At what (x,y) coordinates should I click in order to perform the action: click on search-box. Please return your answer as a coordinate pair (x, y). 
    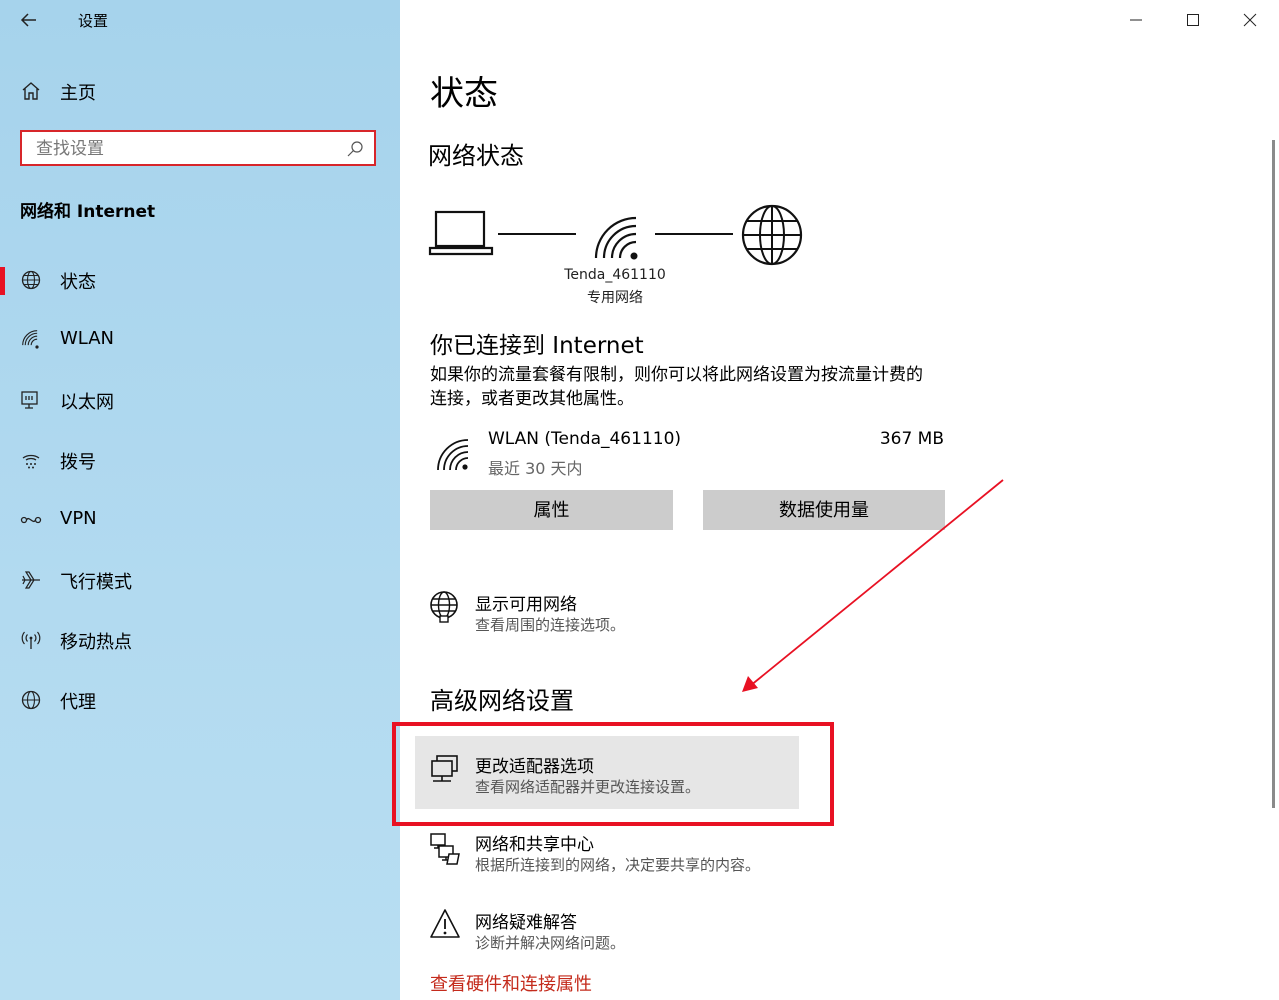
    Looking at the image, I should click on (198, 148).